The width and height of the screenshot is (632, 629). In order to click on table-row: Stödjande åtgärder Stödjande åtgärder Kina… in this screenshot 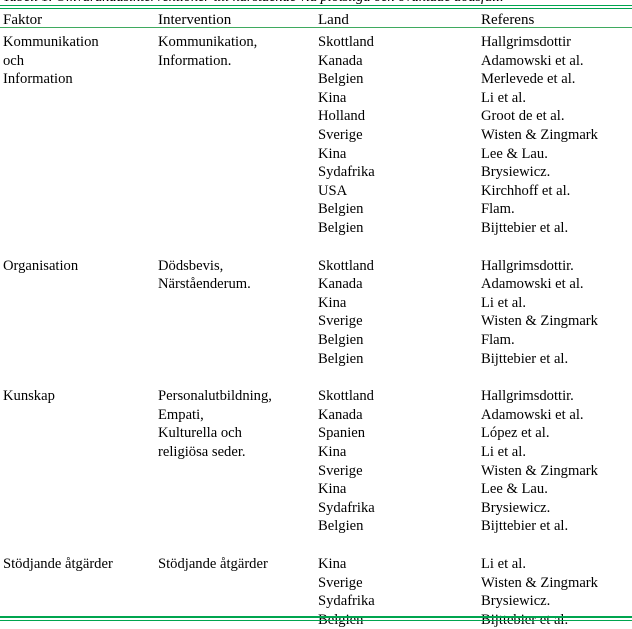, I will do `click(316, 564)`.